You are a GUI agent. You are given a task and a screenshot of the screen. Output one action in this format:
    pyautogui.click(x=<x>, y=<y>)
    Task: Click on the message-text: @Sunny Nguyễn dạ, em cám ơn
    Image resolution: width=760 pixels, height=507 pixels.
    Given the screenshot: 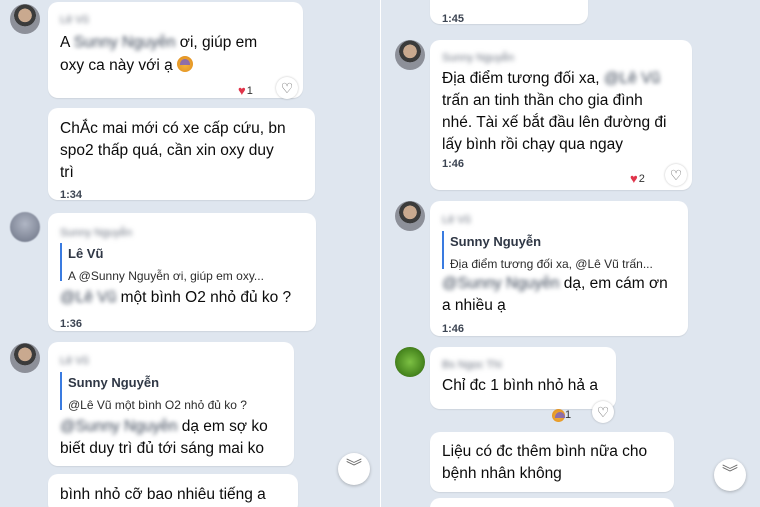 What is the action you would take?
    pyautogui.click(x=555, y=283)
    